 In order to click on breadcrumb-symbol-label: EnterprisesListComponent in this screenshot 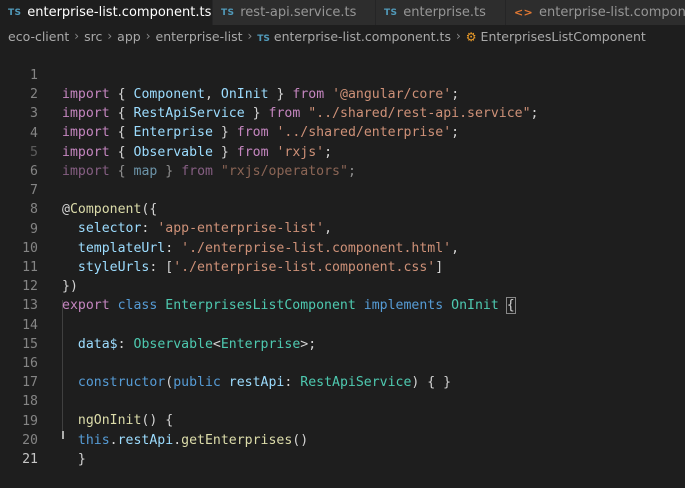, I will do `click(563, 36)`.